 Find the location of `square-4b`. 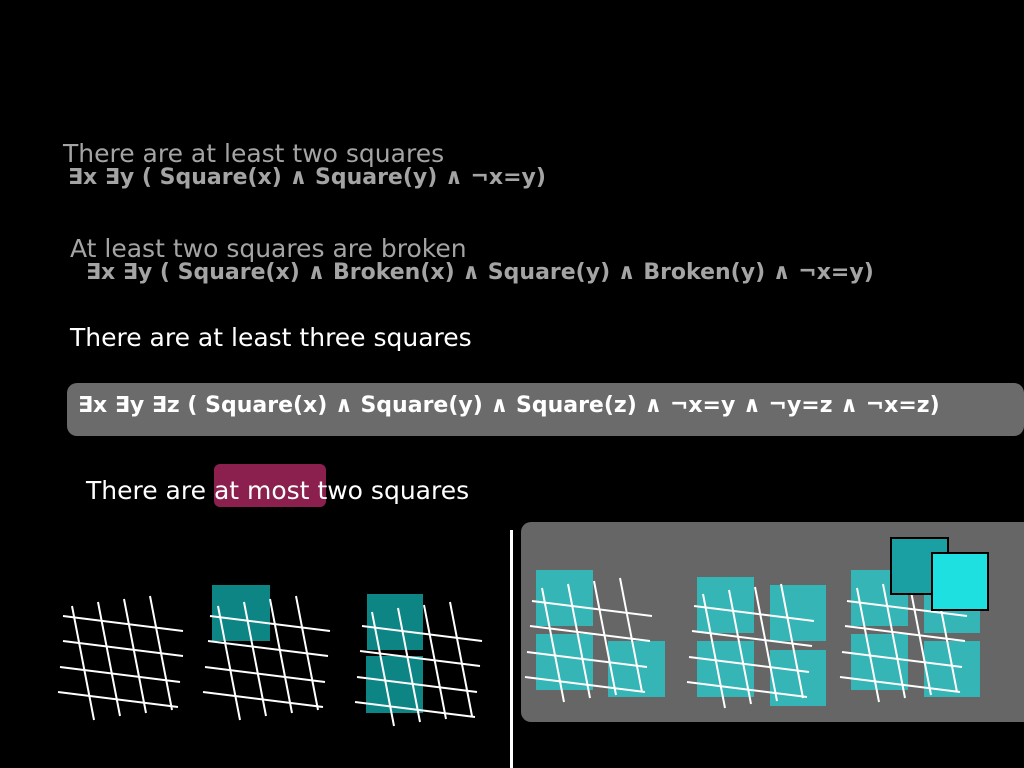

square-4b is located at coordinates (798, 613).